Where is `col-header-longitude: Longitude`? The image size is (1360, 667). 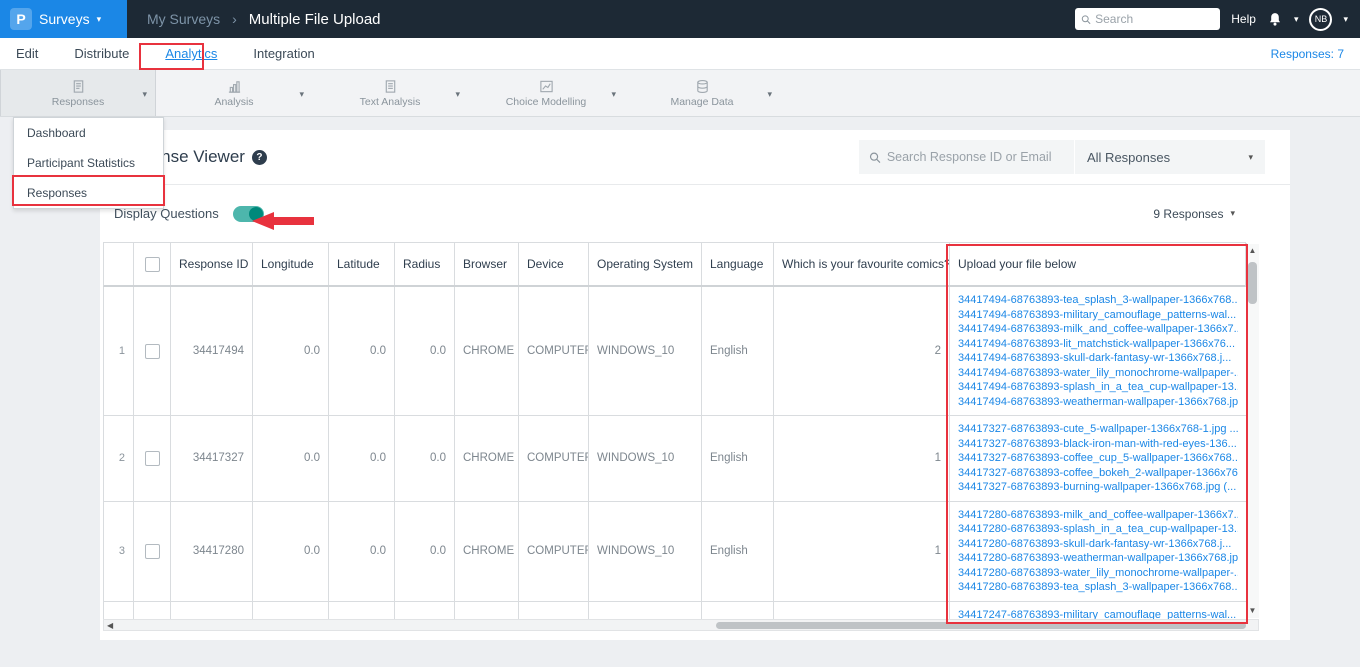
col-header-longitude: Longitude is located at coordinates (291, 264).